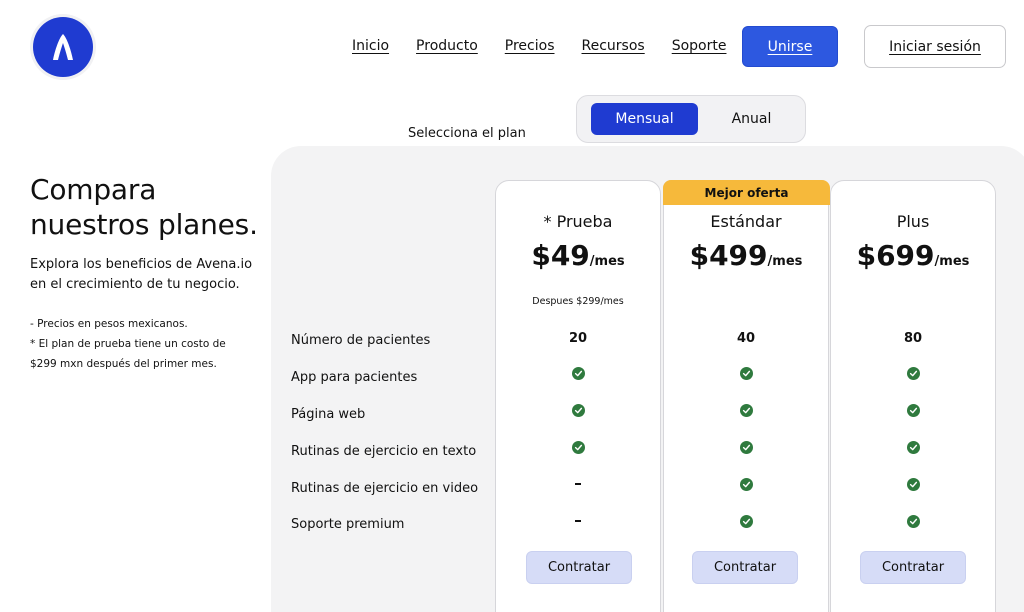  What do you see at coordinates (578, 221) in the screenshot?
I see `plan-name: * Prueba` at bounding box center [578, 221].